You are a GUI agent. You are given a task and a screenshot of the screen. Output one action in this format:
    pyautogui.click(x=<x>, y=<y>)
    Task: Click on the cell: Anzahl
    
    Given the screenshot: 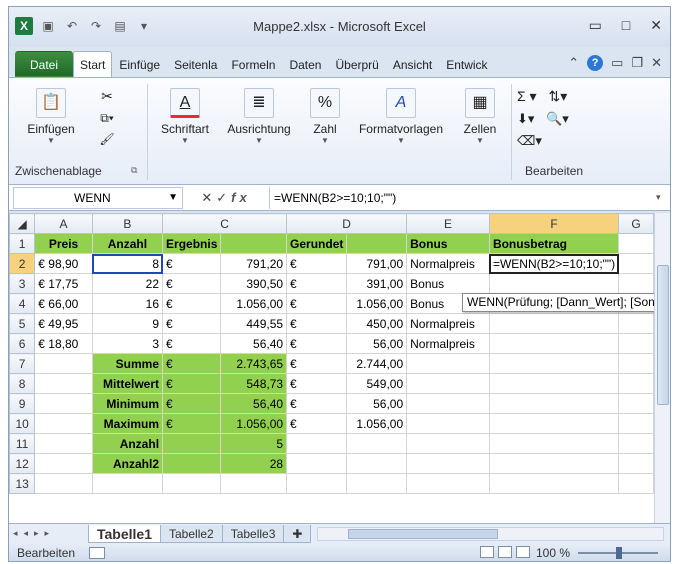 What is the action you would take?
    pyautogui.click(x=127, y=243)
    